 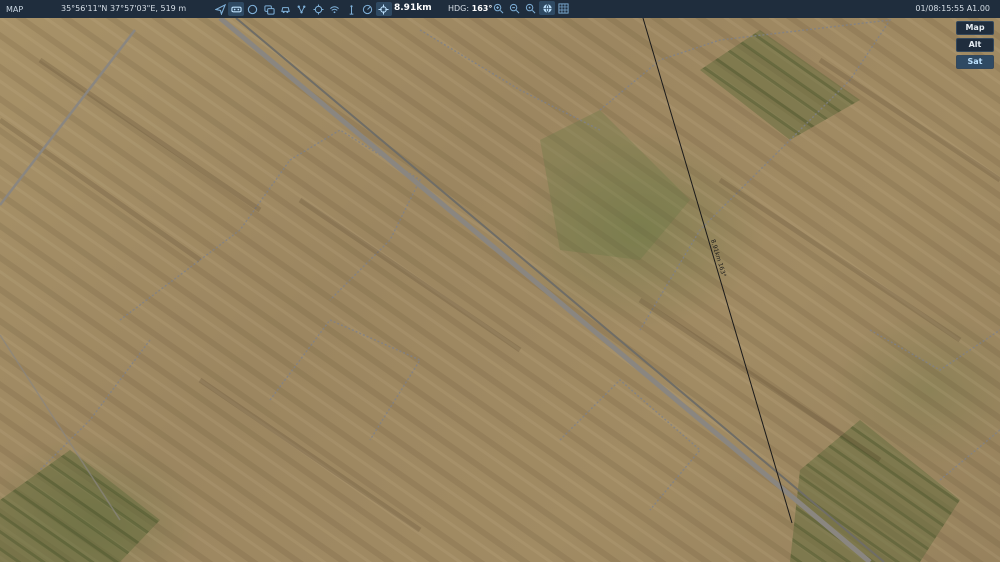 What do you see at coordinates (514, 8) in the screenshot?
I see `zoom-out-icon` at bounding box center [514, 8].